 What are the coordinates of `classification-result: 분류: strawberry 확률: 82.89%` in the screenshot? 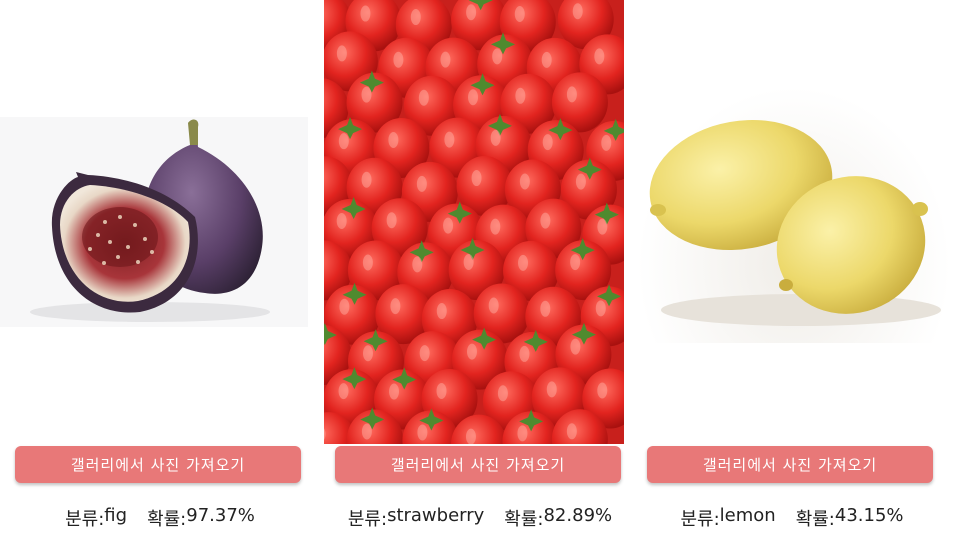 It's located at (480, 518).